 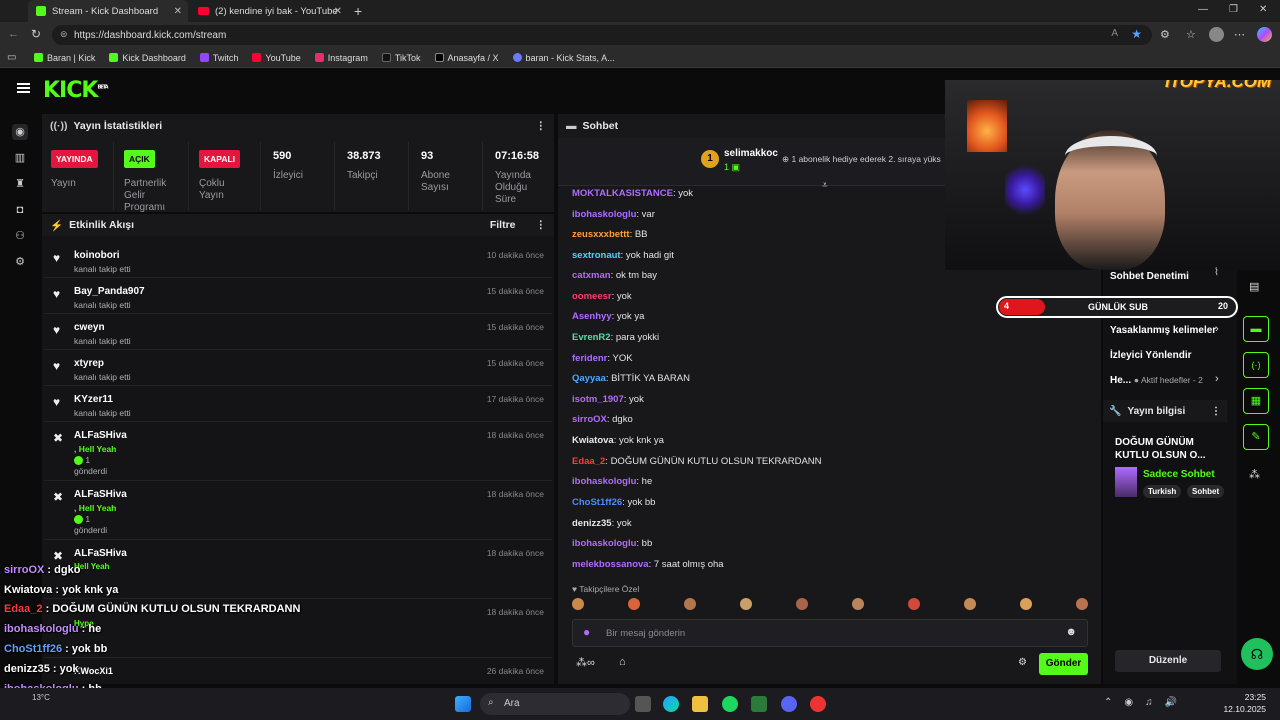 What do you see at coordinates (76, 90) in the screenshot?
I see `kick-logo: KICKBETA` at bounding box center [76, 90].